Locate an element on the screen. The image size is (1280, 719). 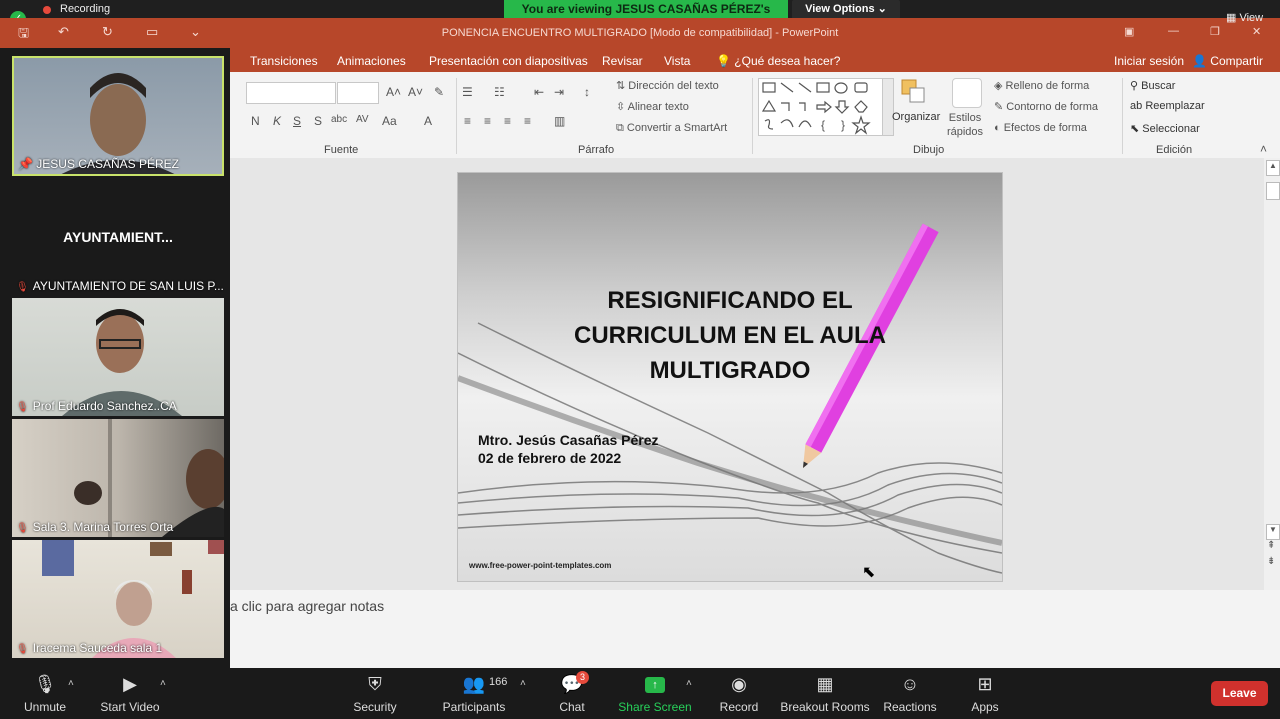
tab-vista: Vista is located at coordinates (677, 61).